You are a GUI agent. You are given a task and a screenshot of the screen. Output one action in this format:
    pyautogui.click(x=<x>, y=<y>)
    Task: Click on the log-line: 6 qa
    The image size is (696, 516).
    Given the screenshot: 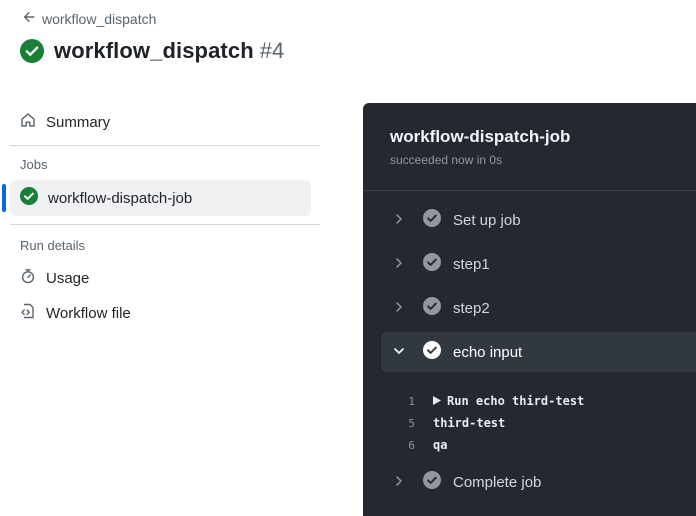 What is the action you would take?
    pyautogui.click(x=529, y=445)
    